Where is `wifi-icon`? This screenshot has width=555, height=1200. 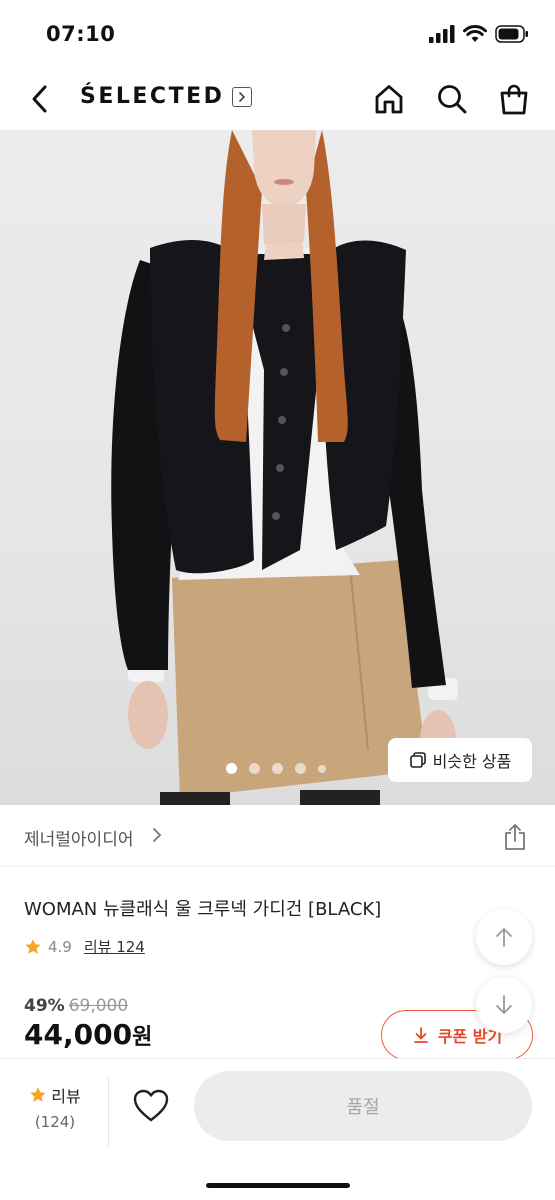
wifi-icon is located at coordinates (475, 33).